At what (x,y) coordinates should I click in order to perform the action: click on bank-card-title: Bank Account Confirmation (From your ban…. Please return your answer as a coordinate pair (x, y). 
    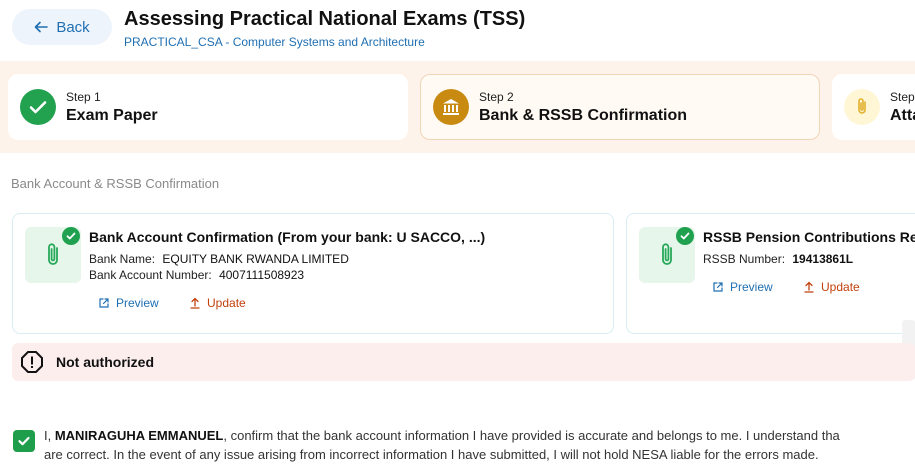
    Looking at the image, I should click on (287, 237).